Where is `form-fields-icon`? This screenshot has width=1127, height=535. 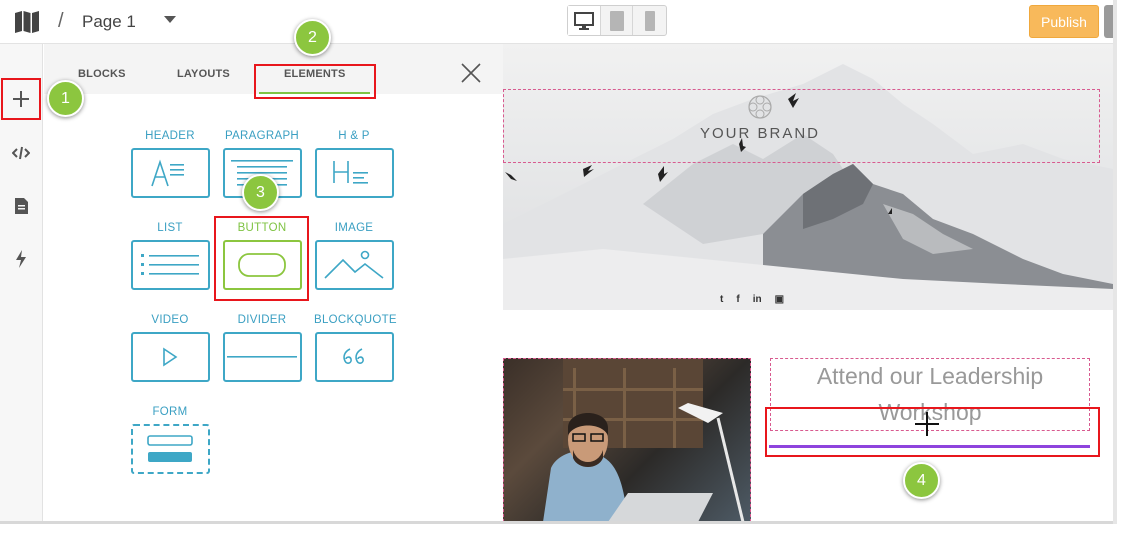 form-fields-icon is located at coordinates (170, 448).